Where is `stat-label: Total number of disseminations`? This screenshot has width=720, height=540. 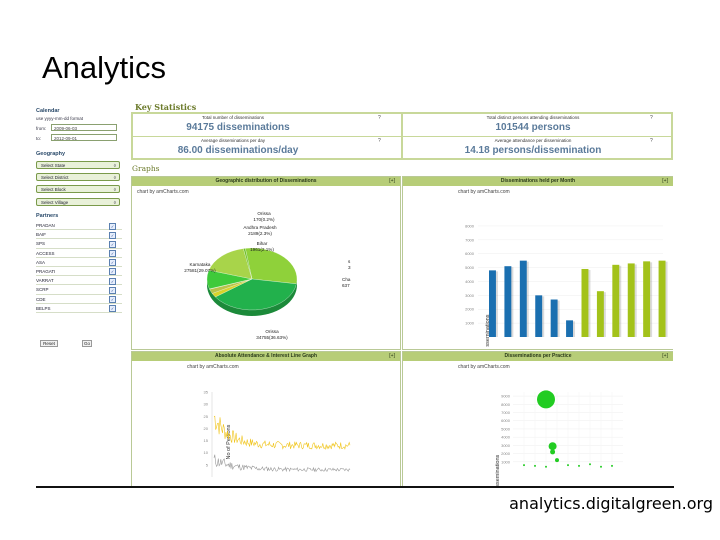
stat-label: Total number of disseminations is located at coordinates (233, 117).